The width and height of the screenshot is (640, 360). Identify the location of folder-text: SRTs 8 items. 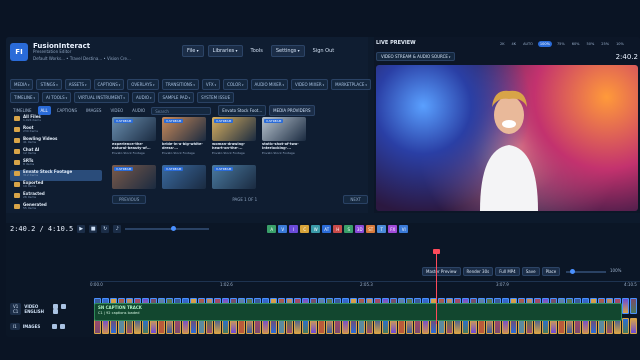
(28, 162).